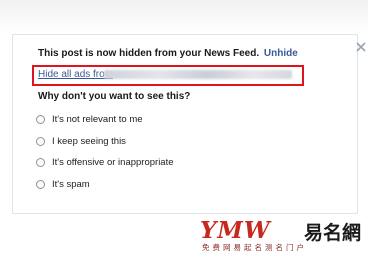 The image size is (368, 258). What do you see at coordinates (71, 184) in the screenshot?
I see `option-label: It's spam` at bounding box center [71, 184].